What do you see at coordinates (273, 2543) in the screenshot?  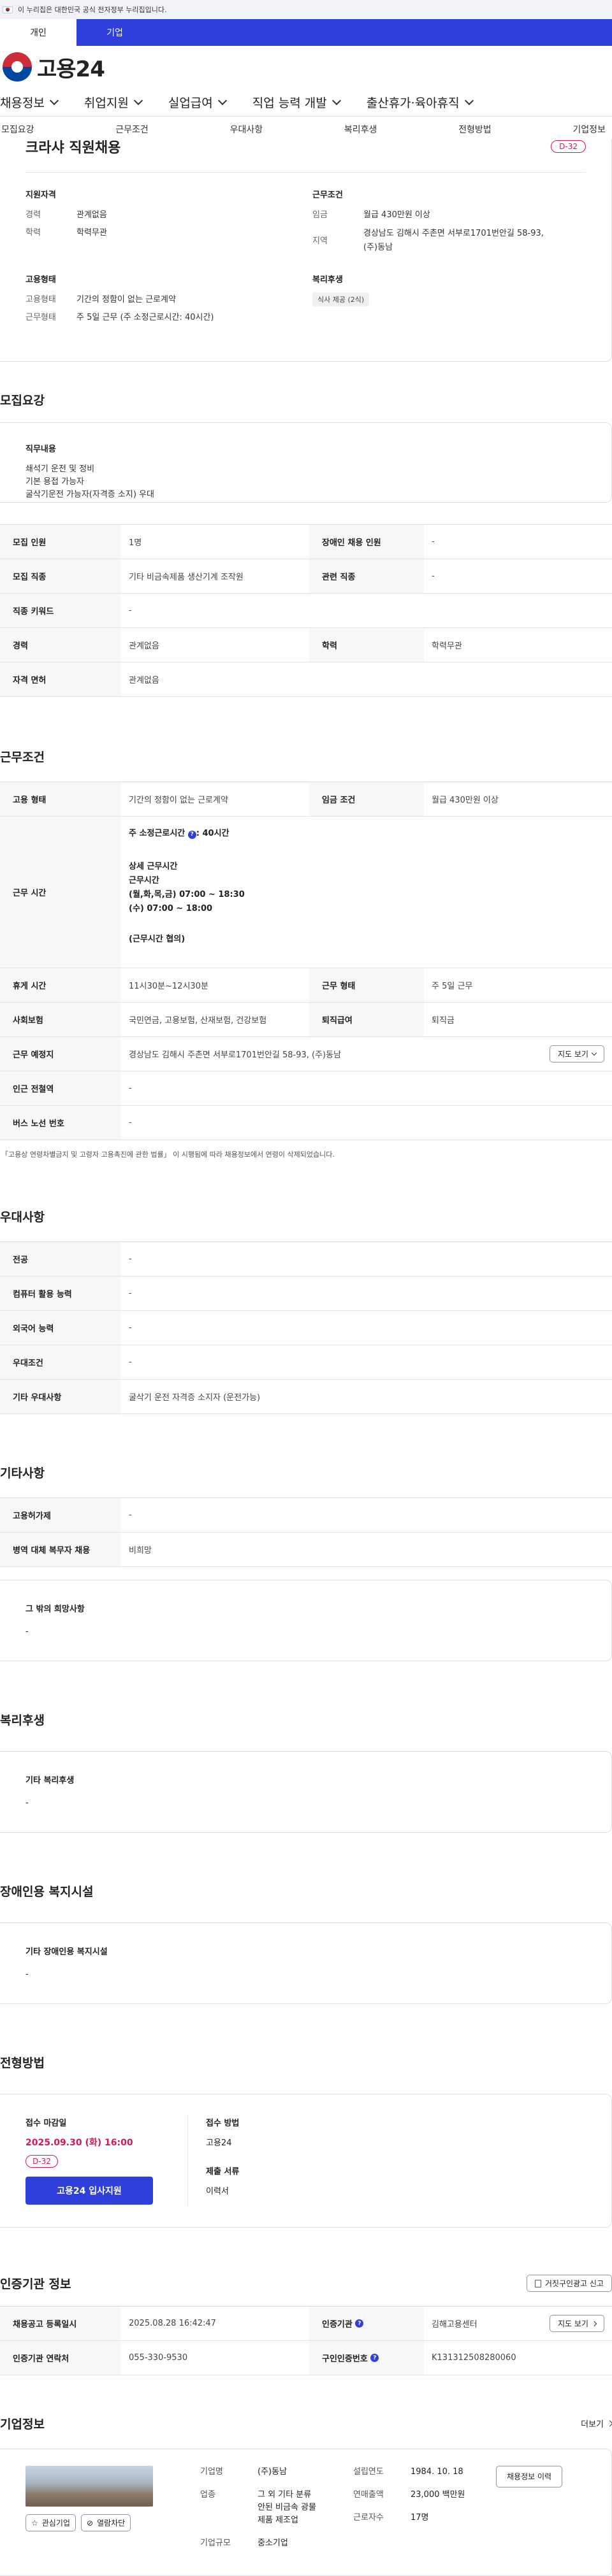 I see `company-size: 중소기업` at bounding box center [273, 2543].